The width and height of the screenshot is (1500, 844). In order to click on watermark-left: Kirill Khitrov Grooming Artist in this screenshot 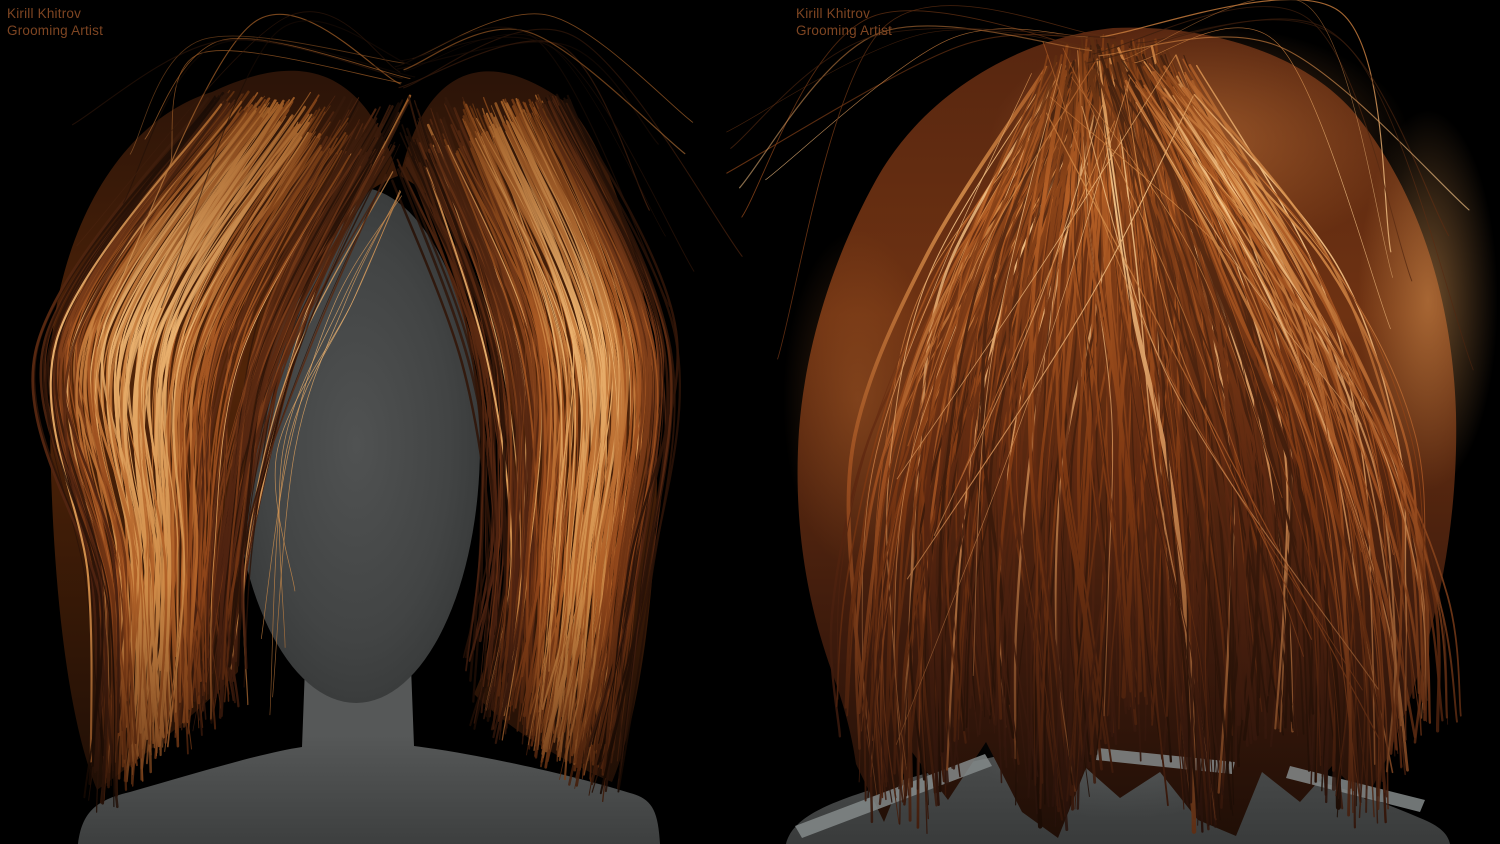, I will do `click(55, 22)`.